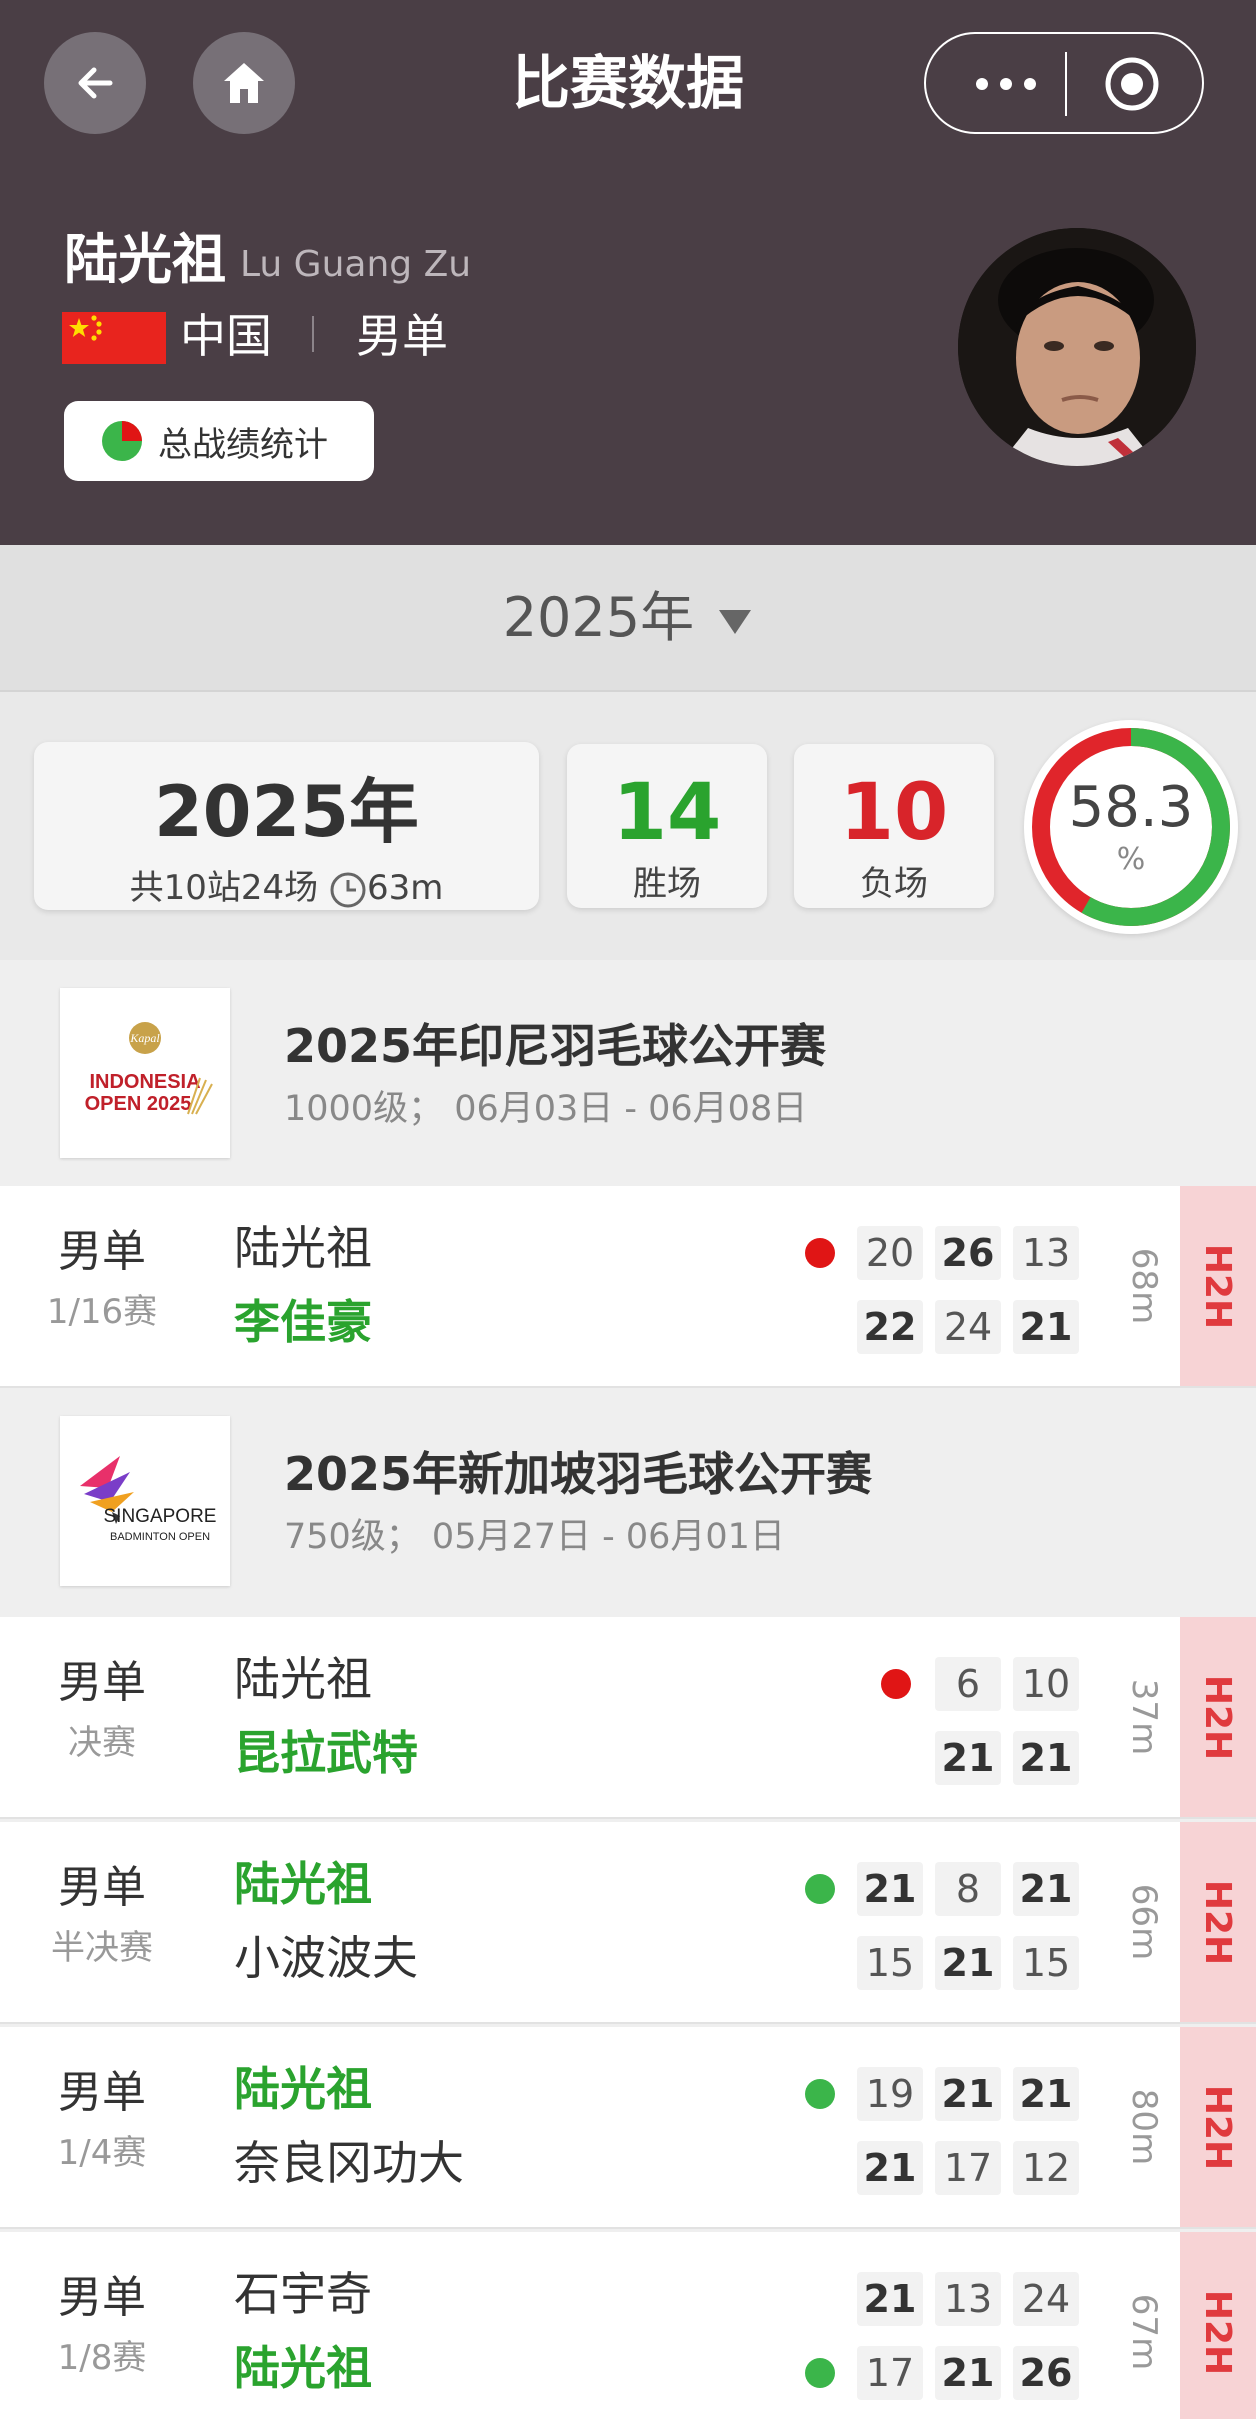  Describe the element at coordinates (356, 264) in the screenshot. I see `player-name-en: Lu Guang Zu` at that location.